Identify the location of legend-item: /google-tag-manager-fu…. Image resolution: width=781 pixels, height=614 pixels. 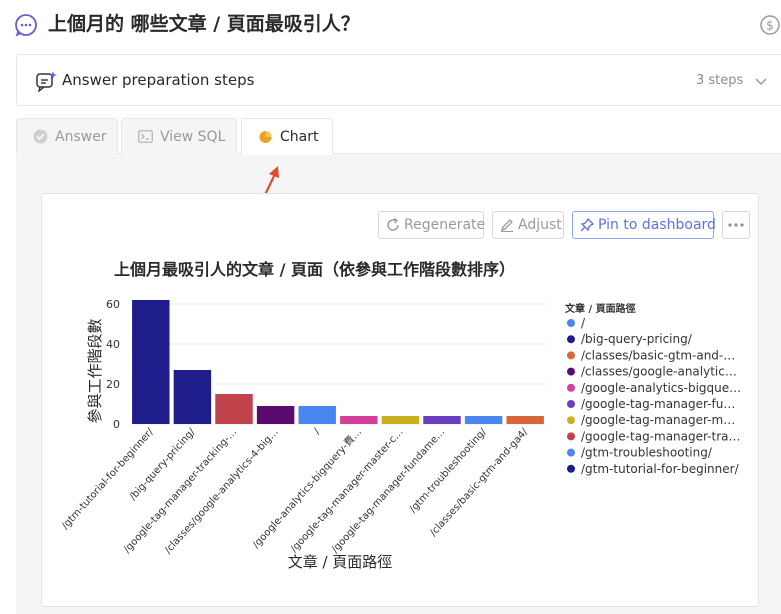
(658, 404).